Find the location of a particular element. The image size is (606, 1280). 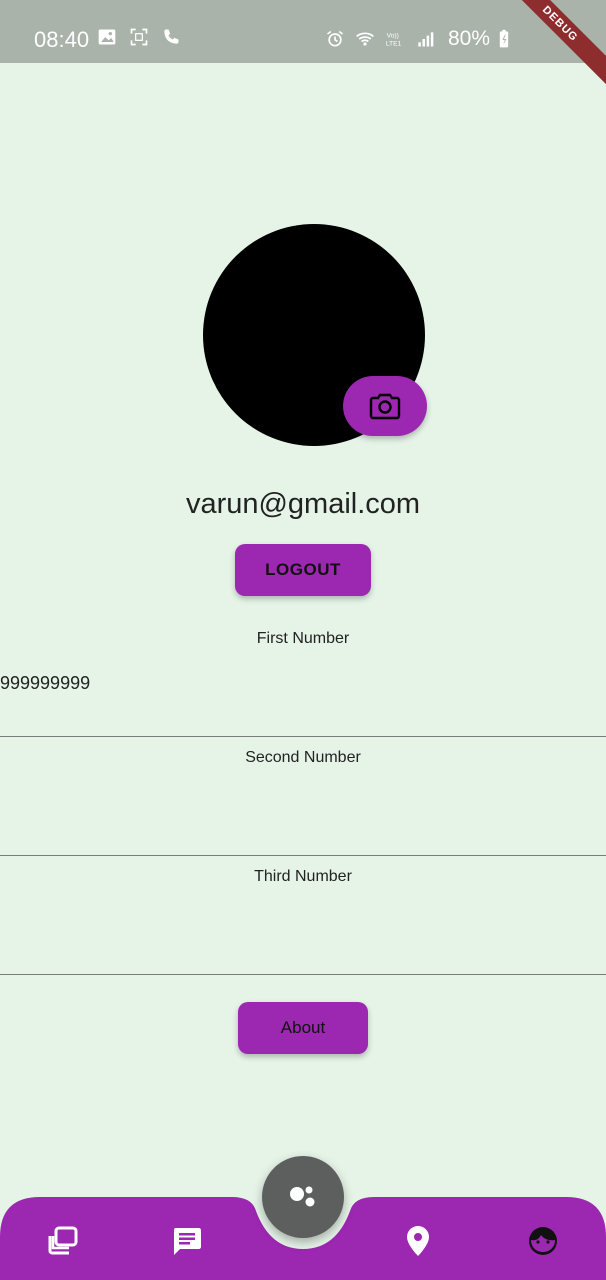

profile-face-icon is located at coordinates (543, 1241).